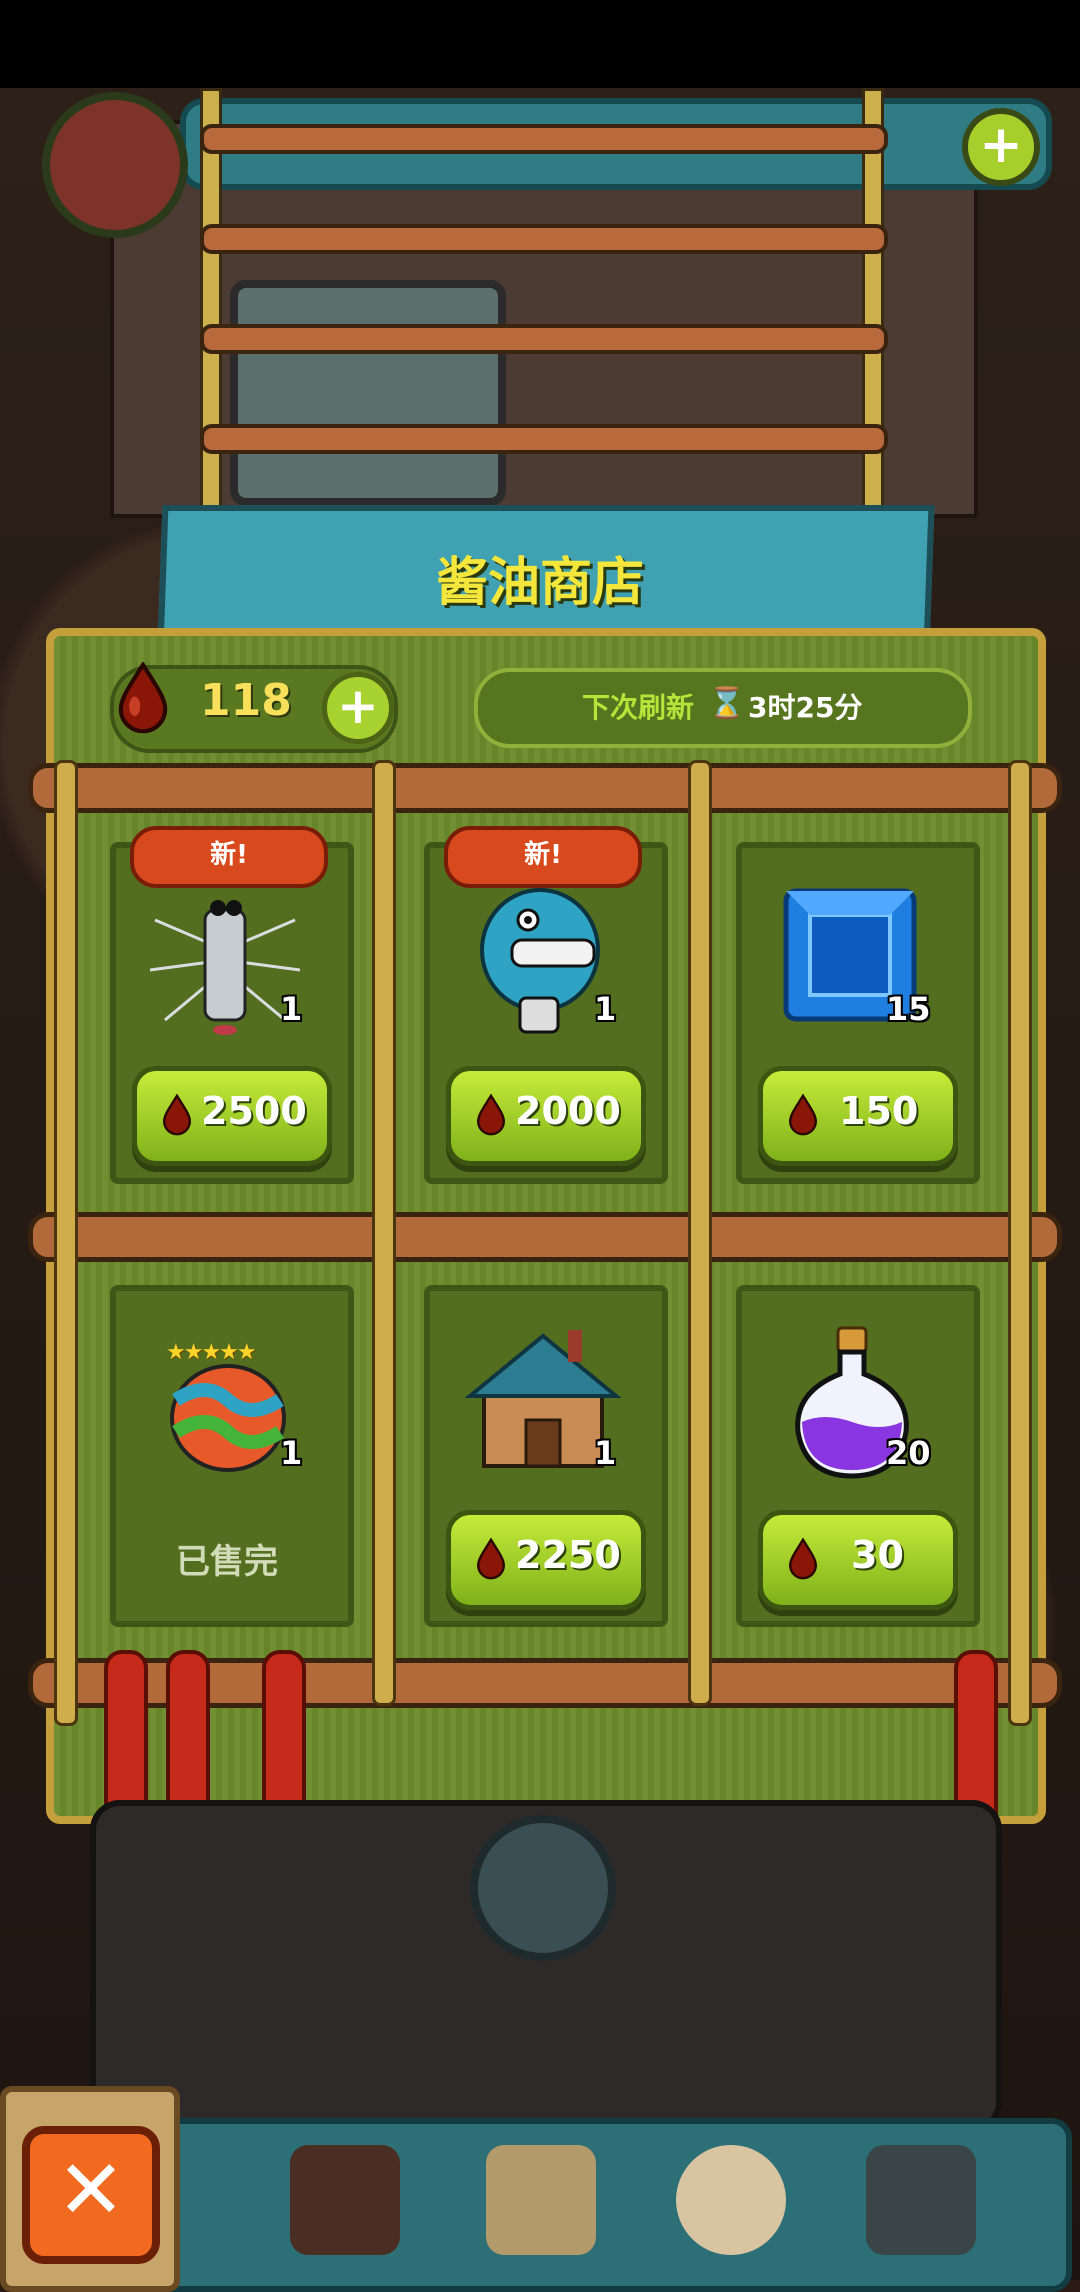  I want to click on book-icon, so click(541, 2200).